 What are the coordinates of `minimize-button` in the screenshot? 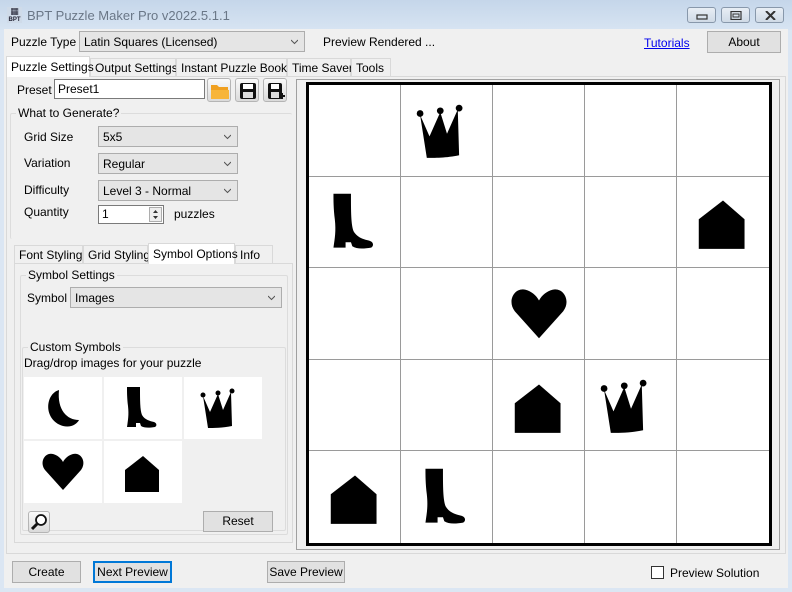 It's located at (701, 15).